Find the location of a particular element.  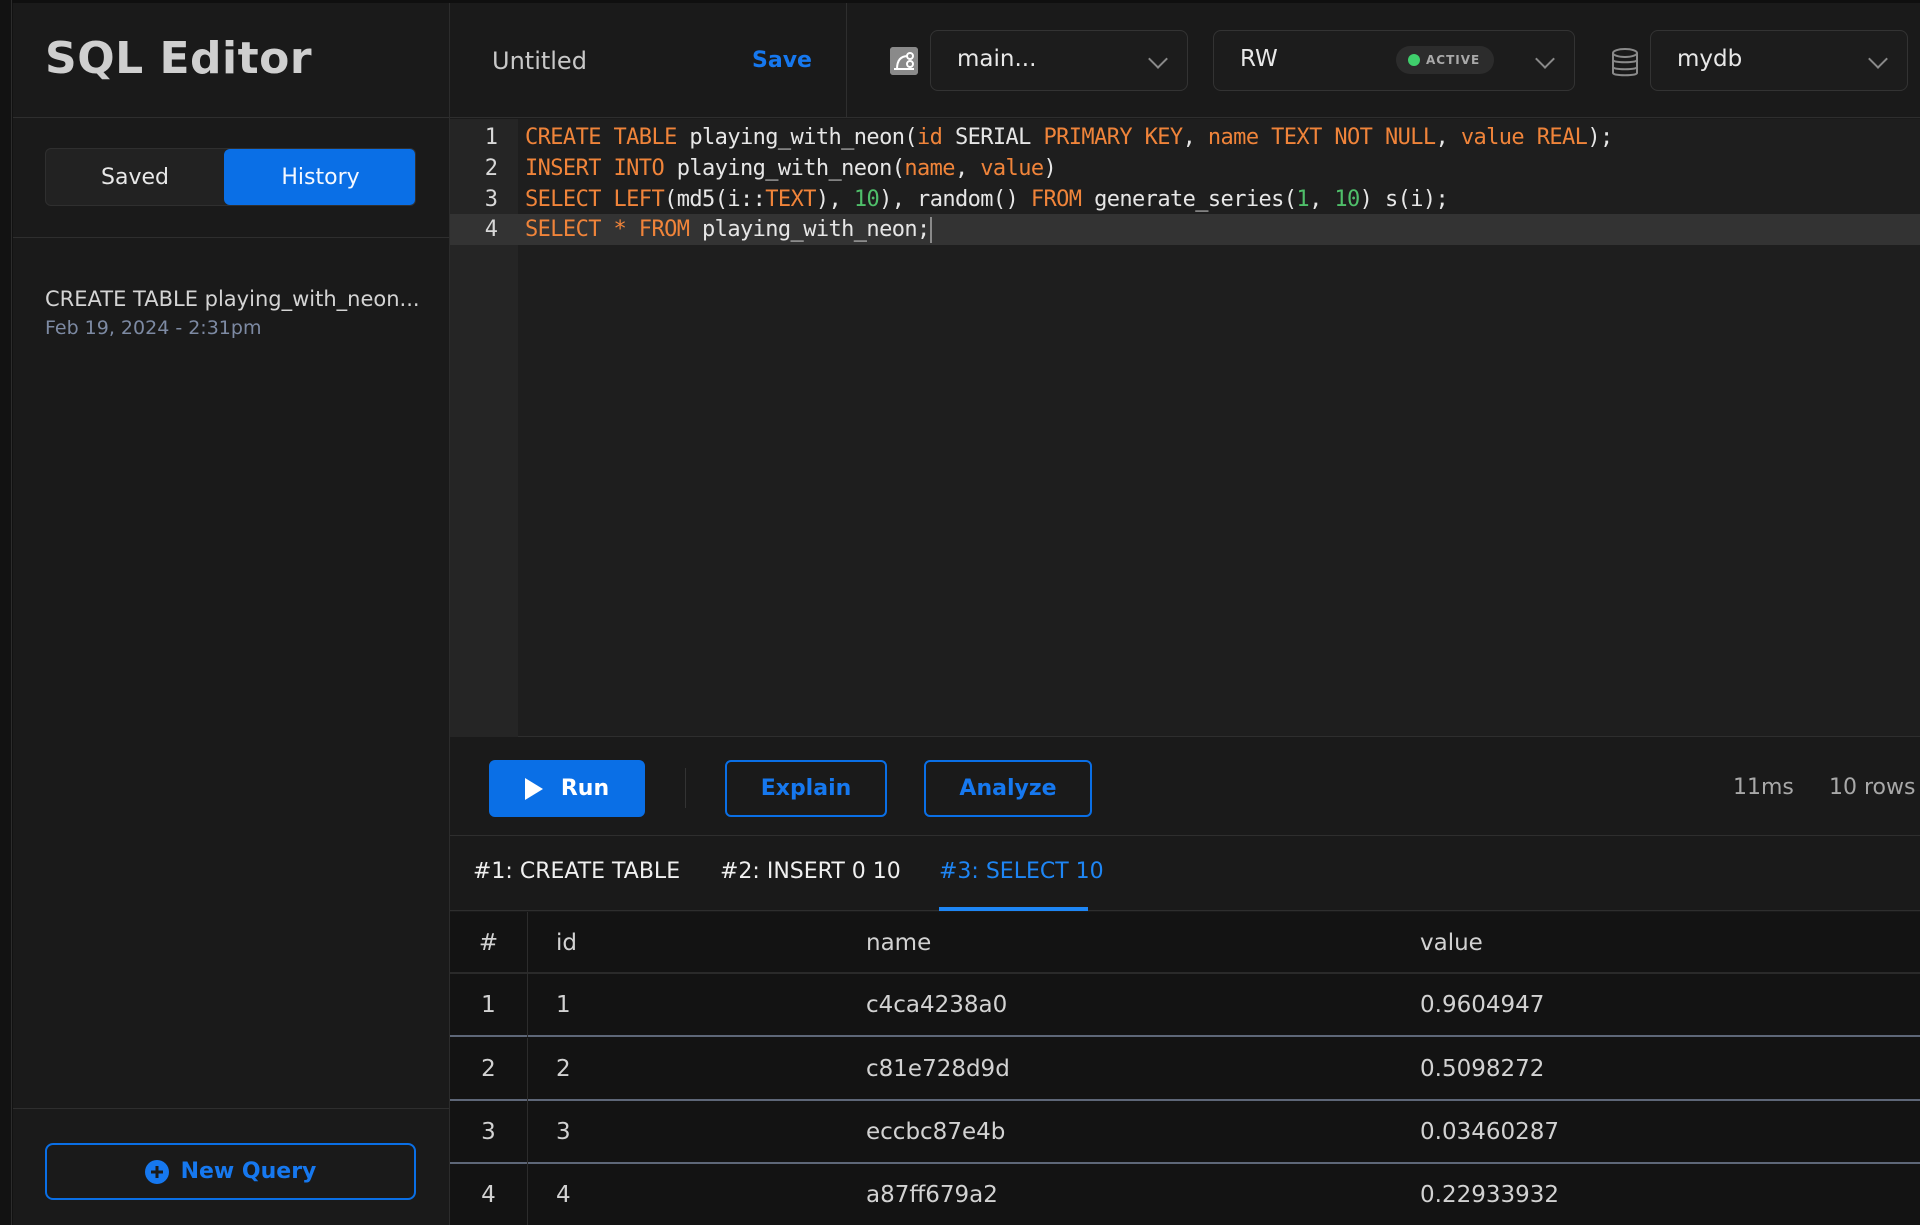

analyze-button: Analyze is located at coordinates (1008, 788).